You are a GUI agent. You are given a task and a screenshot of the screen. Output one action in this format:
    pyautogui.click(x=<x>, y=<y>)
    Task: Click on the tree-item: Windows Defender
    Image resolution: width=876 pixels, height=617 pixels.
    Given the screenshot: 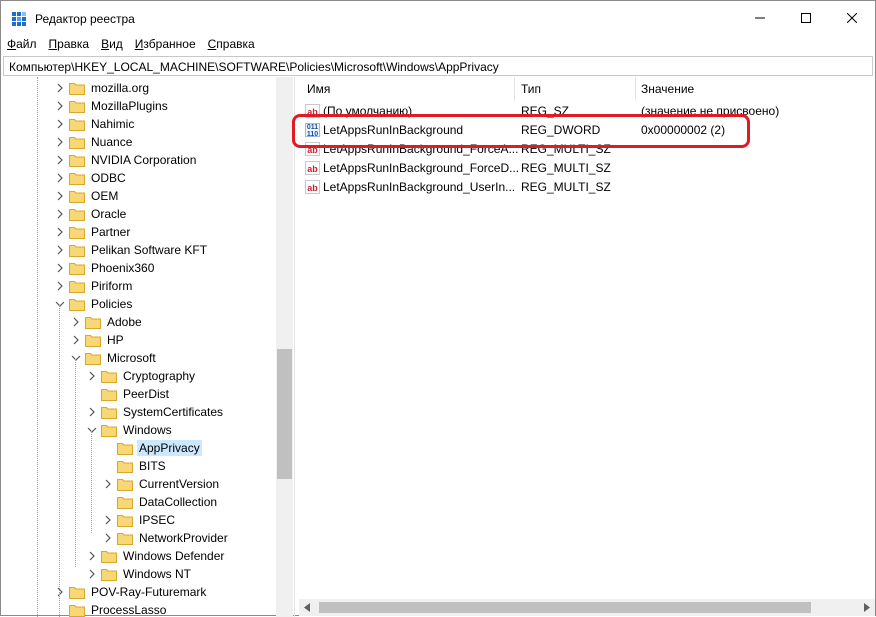 What is the action you would take?
    pyautogui.click(x=156, y=556)
    